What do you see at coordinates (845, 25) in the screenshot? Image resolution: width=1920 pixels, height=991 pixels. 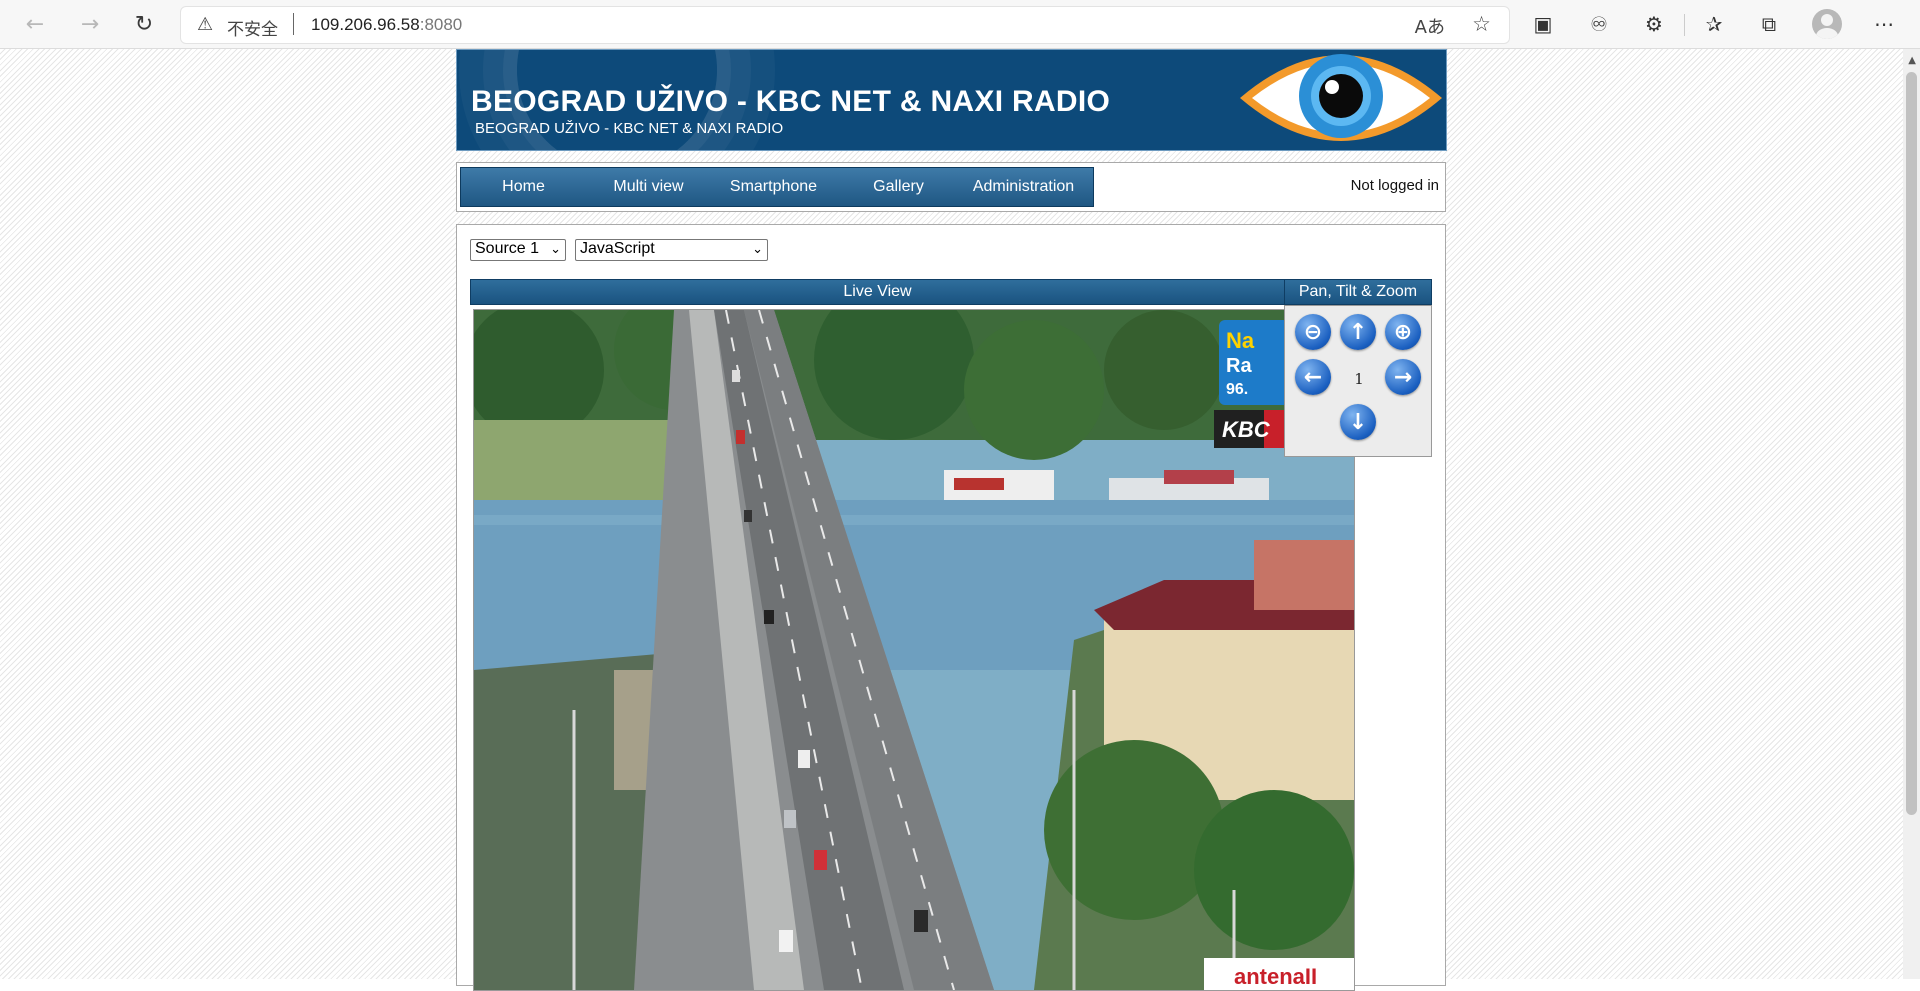 I see `address-bar: ⚠ 不安全 109.206.96.58:8080 Aあ ☆` at bounding box center [845, 25].